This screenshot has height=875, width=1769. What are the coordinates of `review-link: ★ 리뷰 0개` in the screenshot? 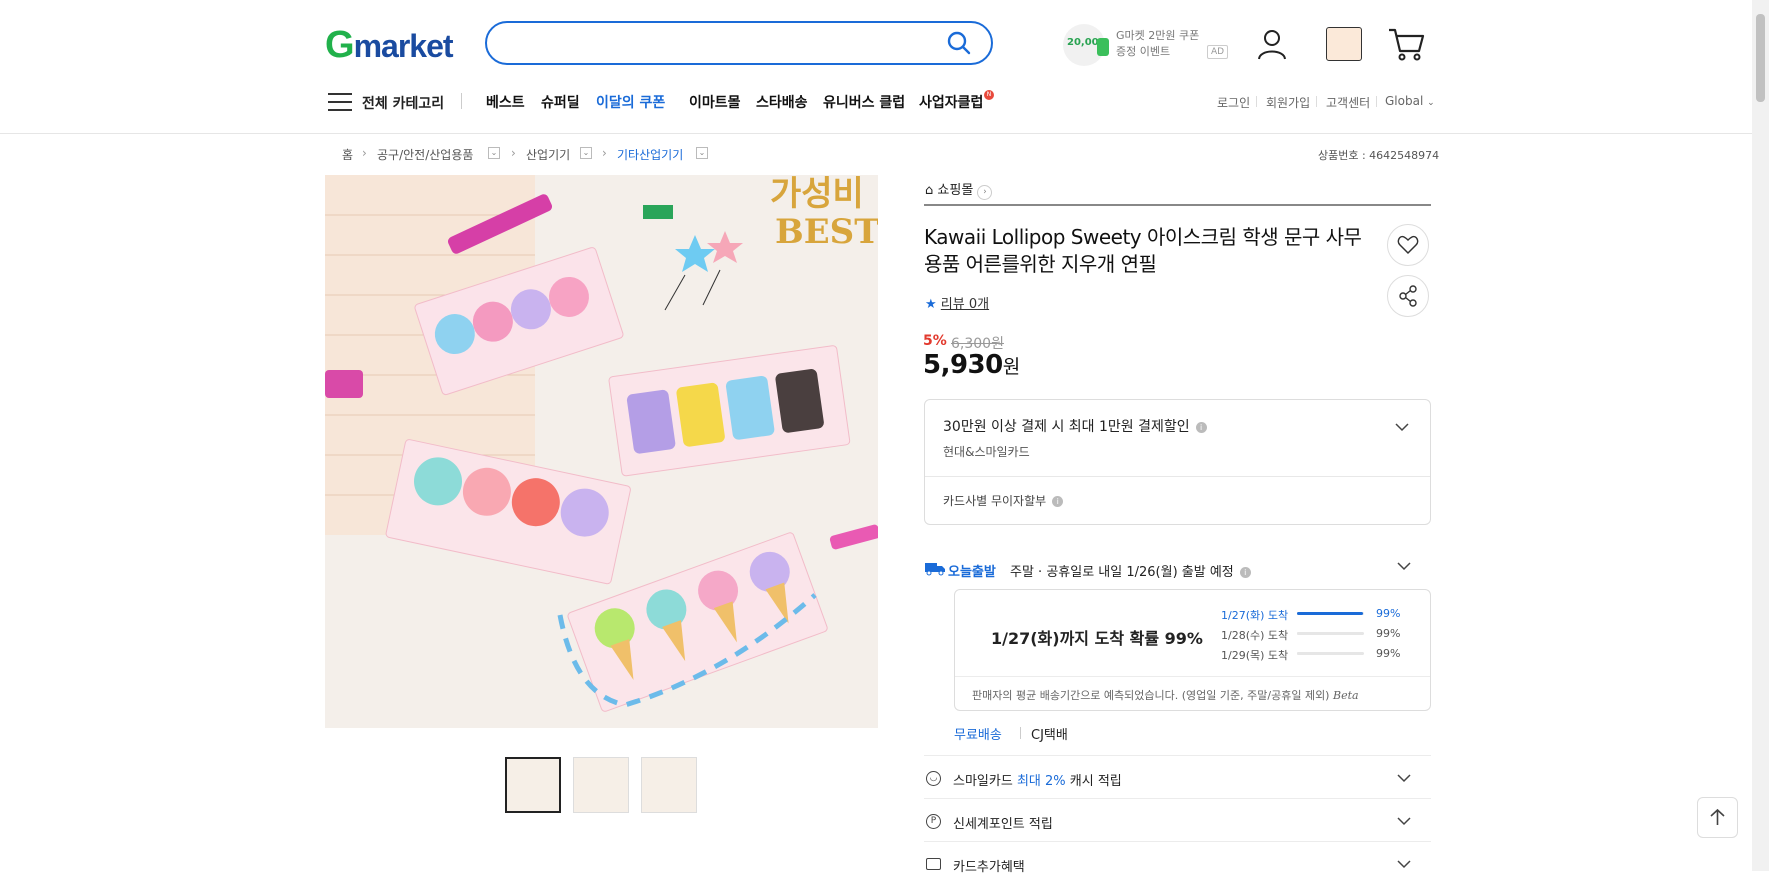 It's located at (957, 302).